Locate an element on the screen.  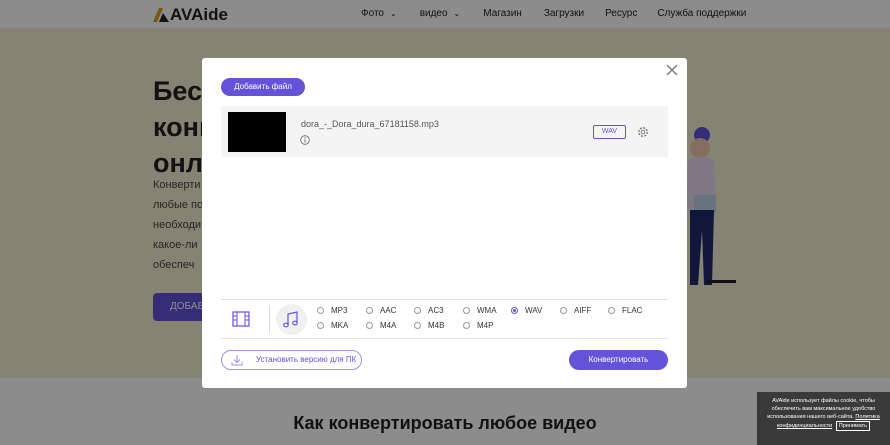
format-label: AC3 is located at coordinates (436, 310).